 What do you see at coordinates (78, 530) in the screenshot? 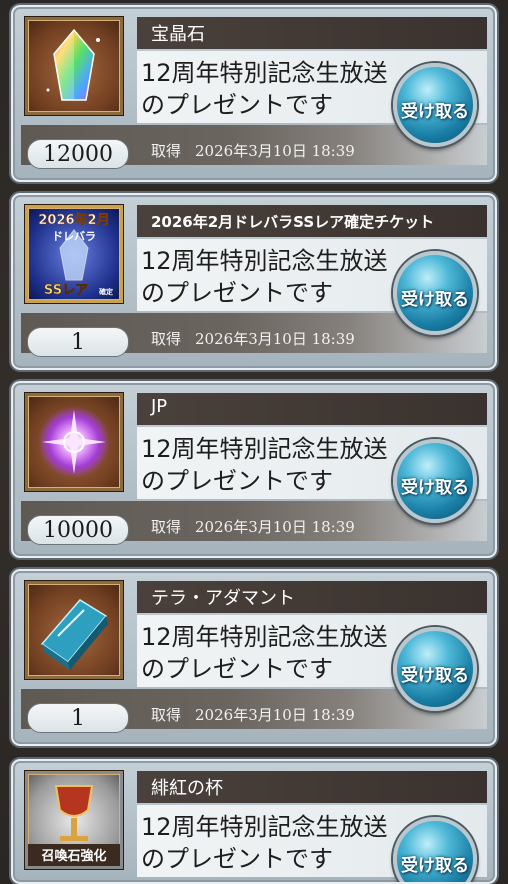
I see `item-quantity: 10000` at bounding box center [78, 530].